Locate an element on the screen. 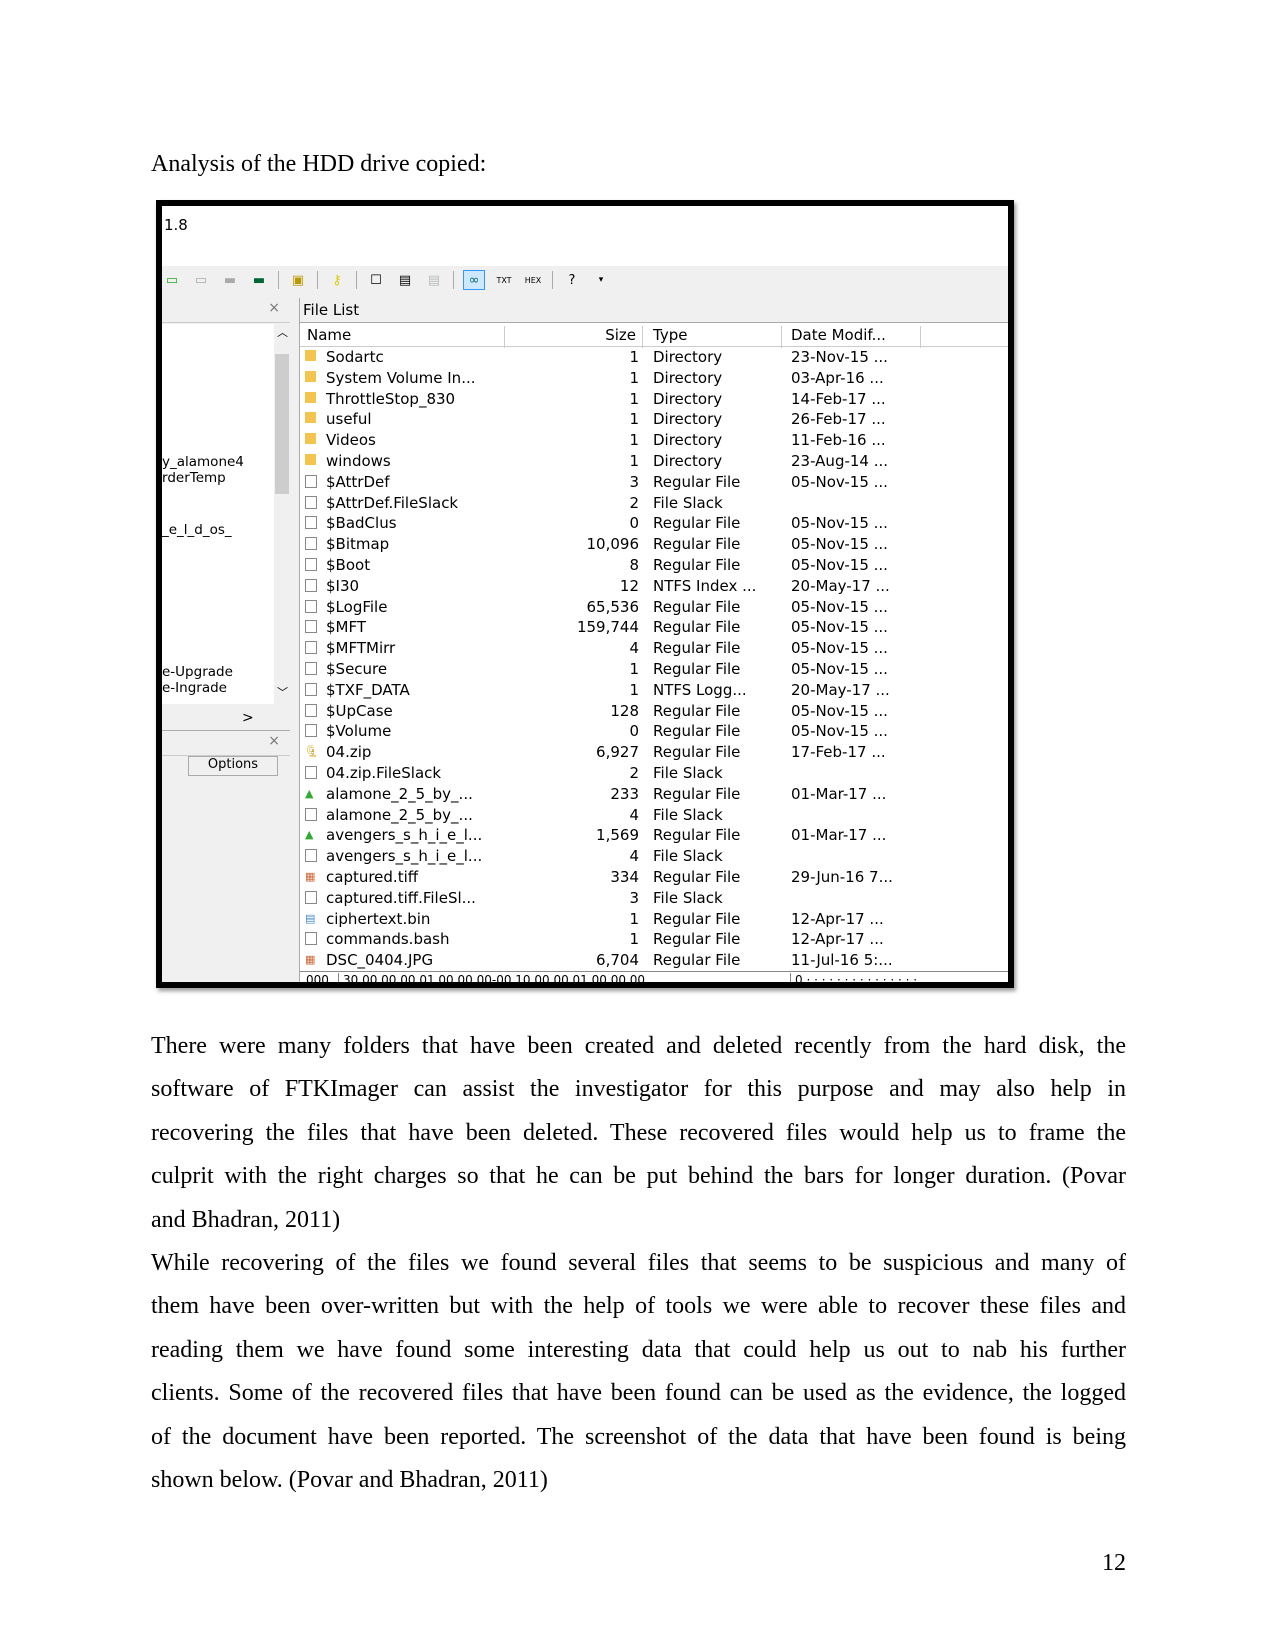 This screenshot has width=1275, height=1650. help-icon: ? is located at coordinates (572, 280).